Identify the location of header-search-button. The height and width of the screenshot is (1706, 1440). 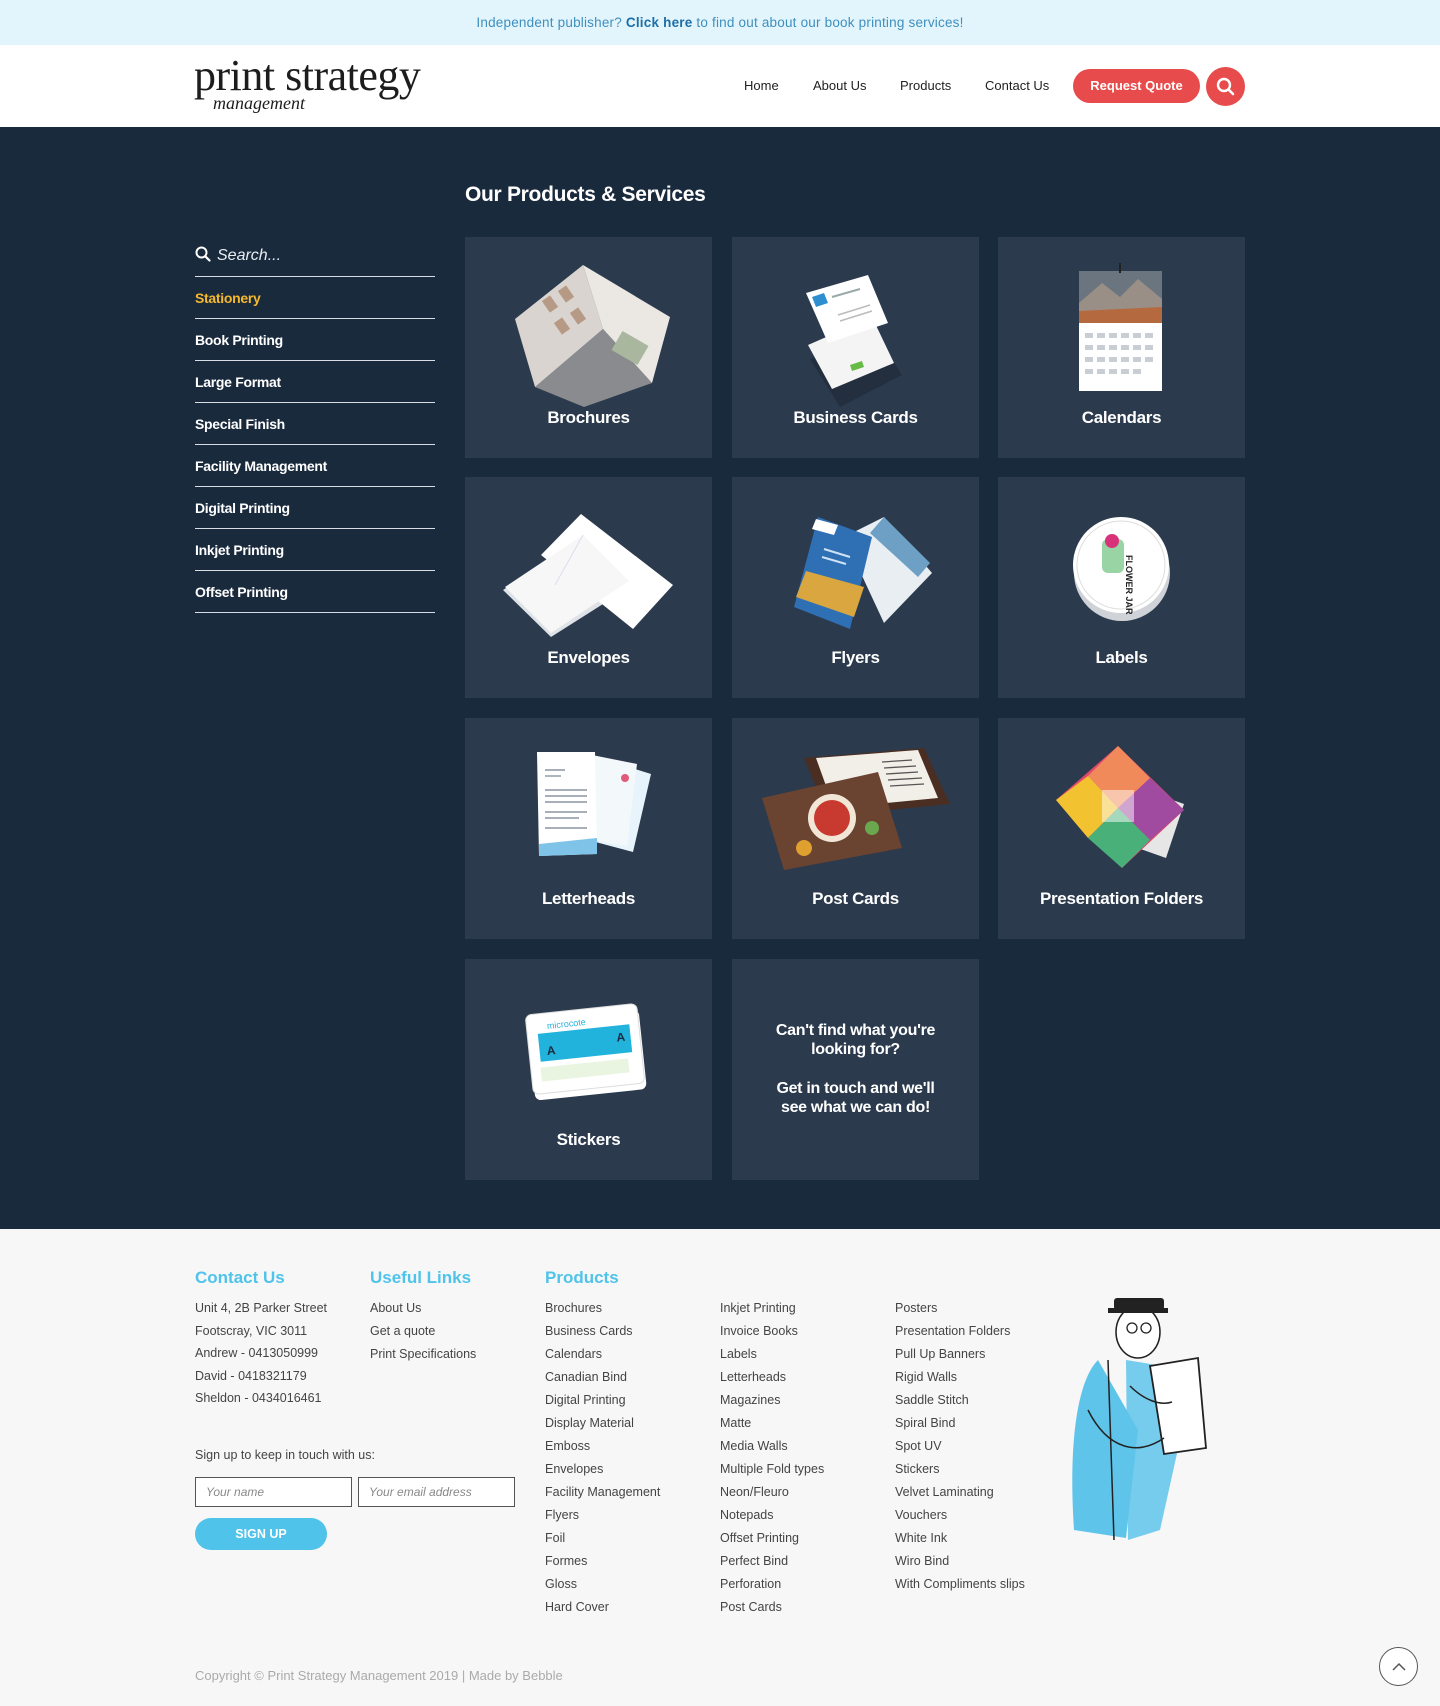
(1225, 86).